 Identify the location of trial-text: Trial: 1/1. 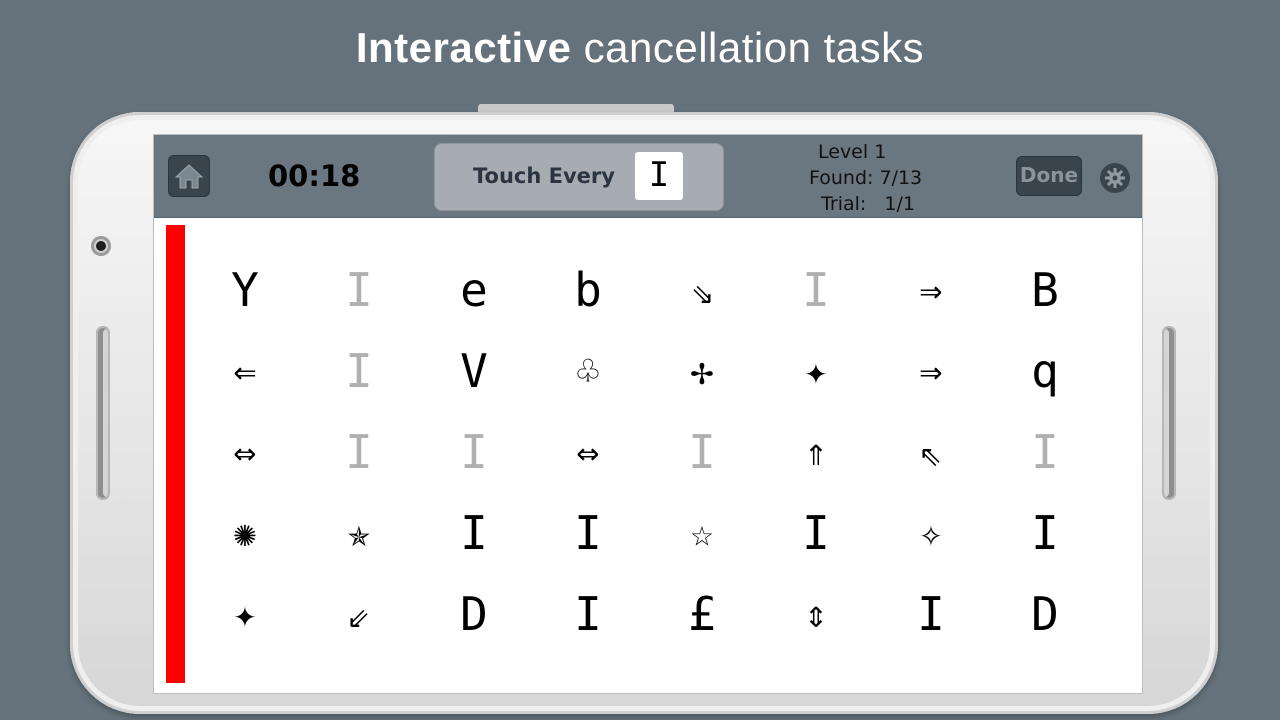
(862, 204).